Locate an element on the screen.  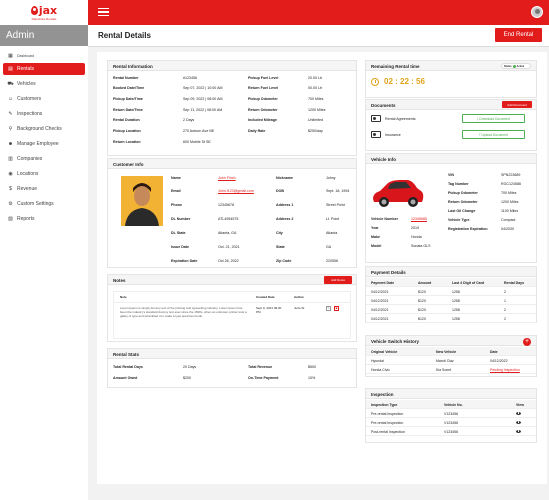
table-row: Honda Civic Kia Sonet Pending Inspection is located at coordinates (451, 369).